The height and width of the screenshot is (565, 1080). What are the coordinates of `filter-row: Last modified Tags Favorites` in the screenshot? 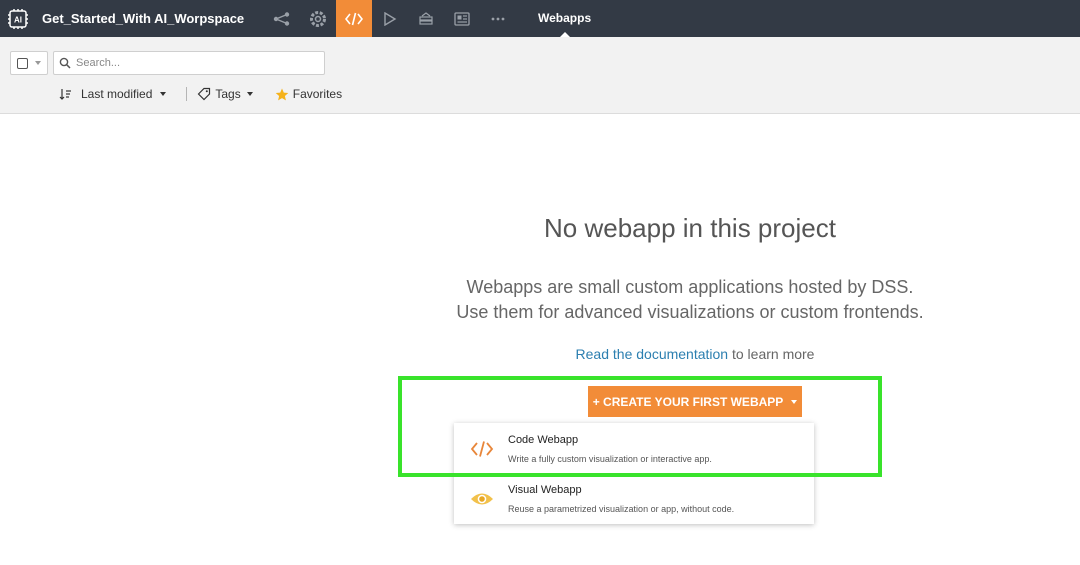 It's located at (200, 94).